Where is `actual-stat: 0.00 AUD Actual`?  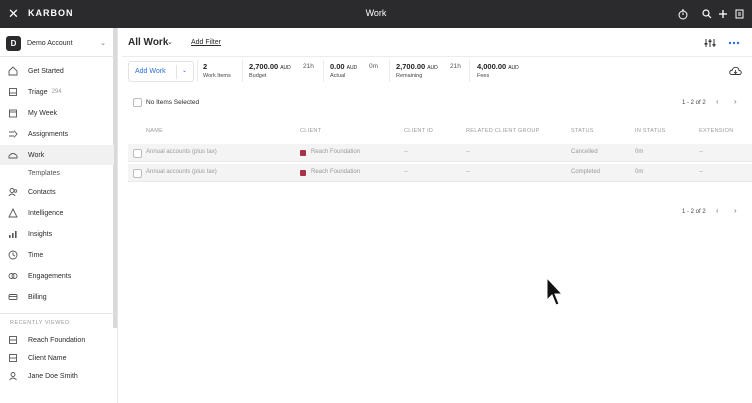 actual-stat: 0.00 AUD Actual is located at coordinates (343, 70).